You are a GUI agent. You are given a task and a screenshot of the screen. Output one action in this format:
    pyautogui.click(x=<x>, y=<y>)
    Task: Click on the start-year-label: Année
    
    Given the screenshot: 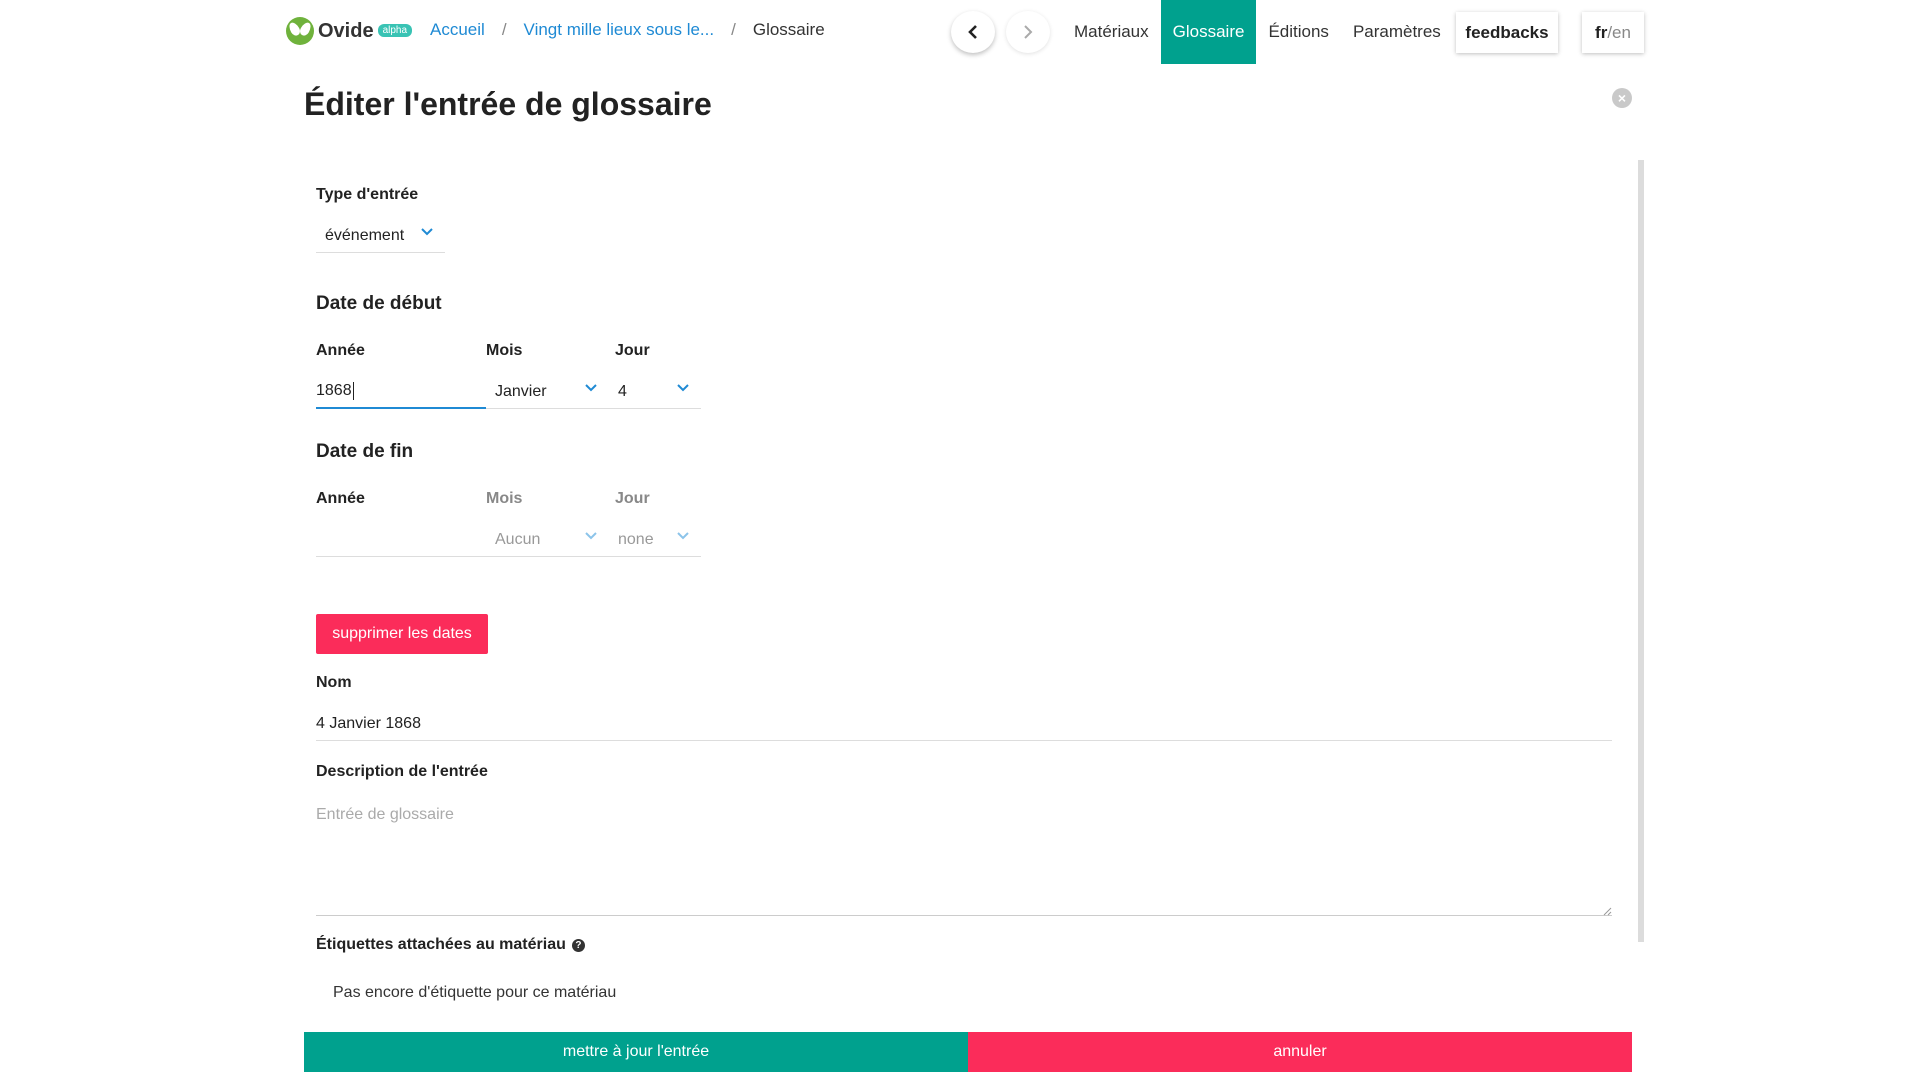 What is the action you would take?
    pyautogui.click(x=340, y=350)
    